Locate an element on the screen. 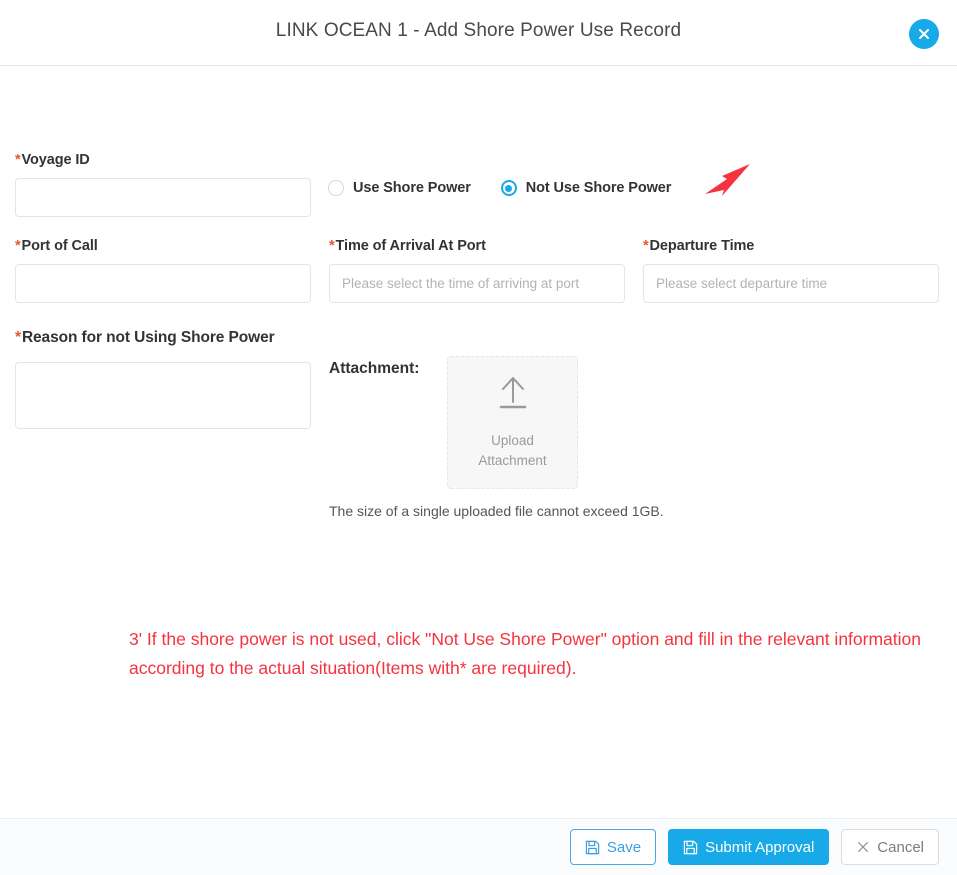  radio-use-shore-power: Use Shore Power is located at coordinates (399, 188).